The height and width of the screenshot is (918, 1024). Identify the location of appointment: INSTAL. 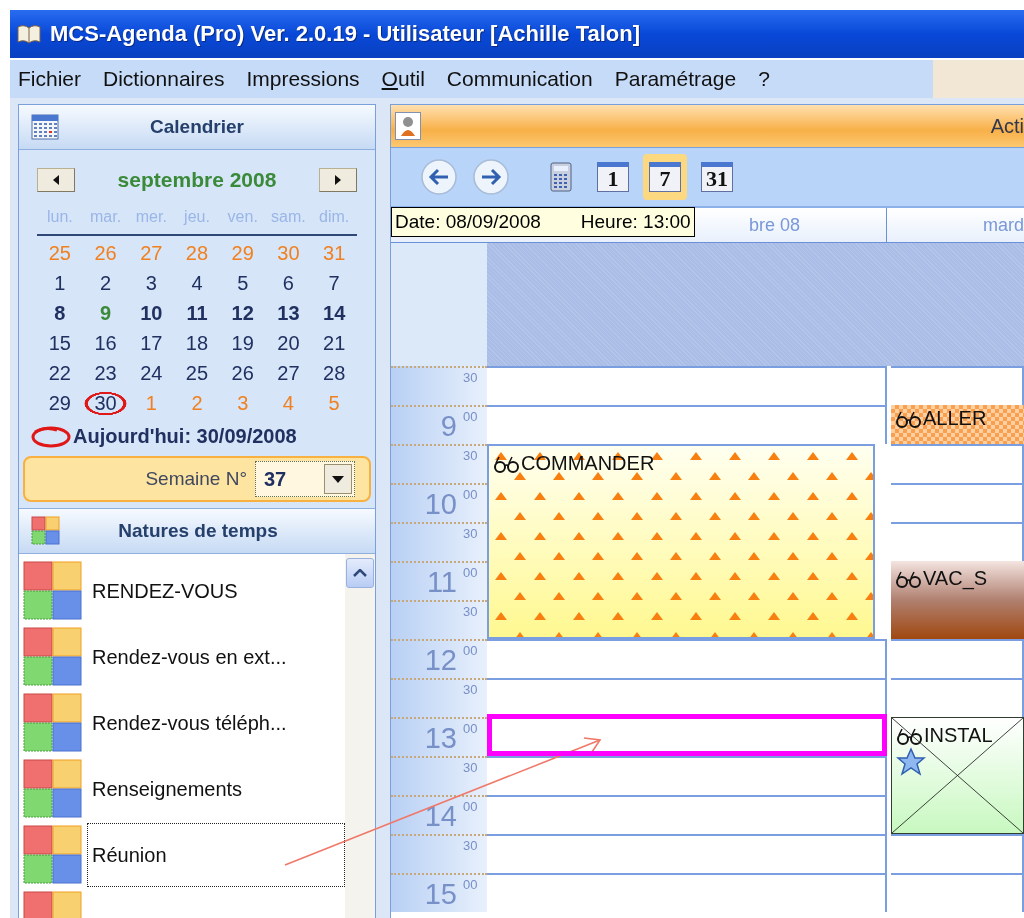
(957, 775).